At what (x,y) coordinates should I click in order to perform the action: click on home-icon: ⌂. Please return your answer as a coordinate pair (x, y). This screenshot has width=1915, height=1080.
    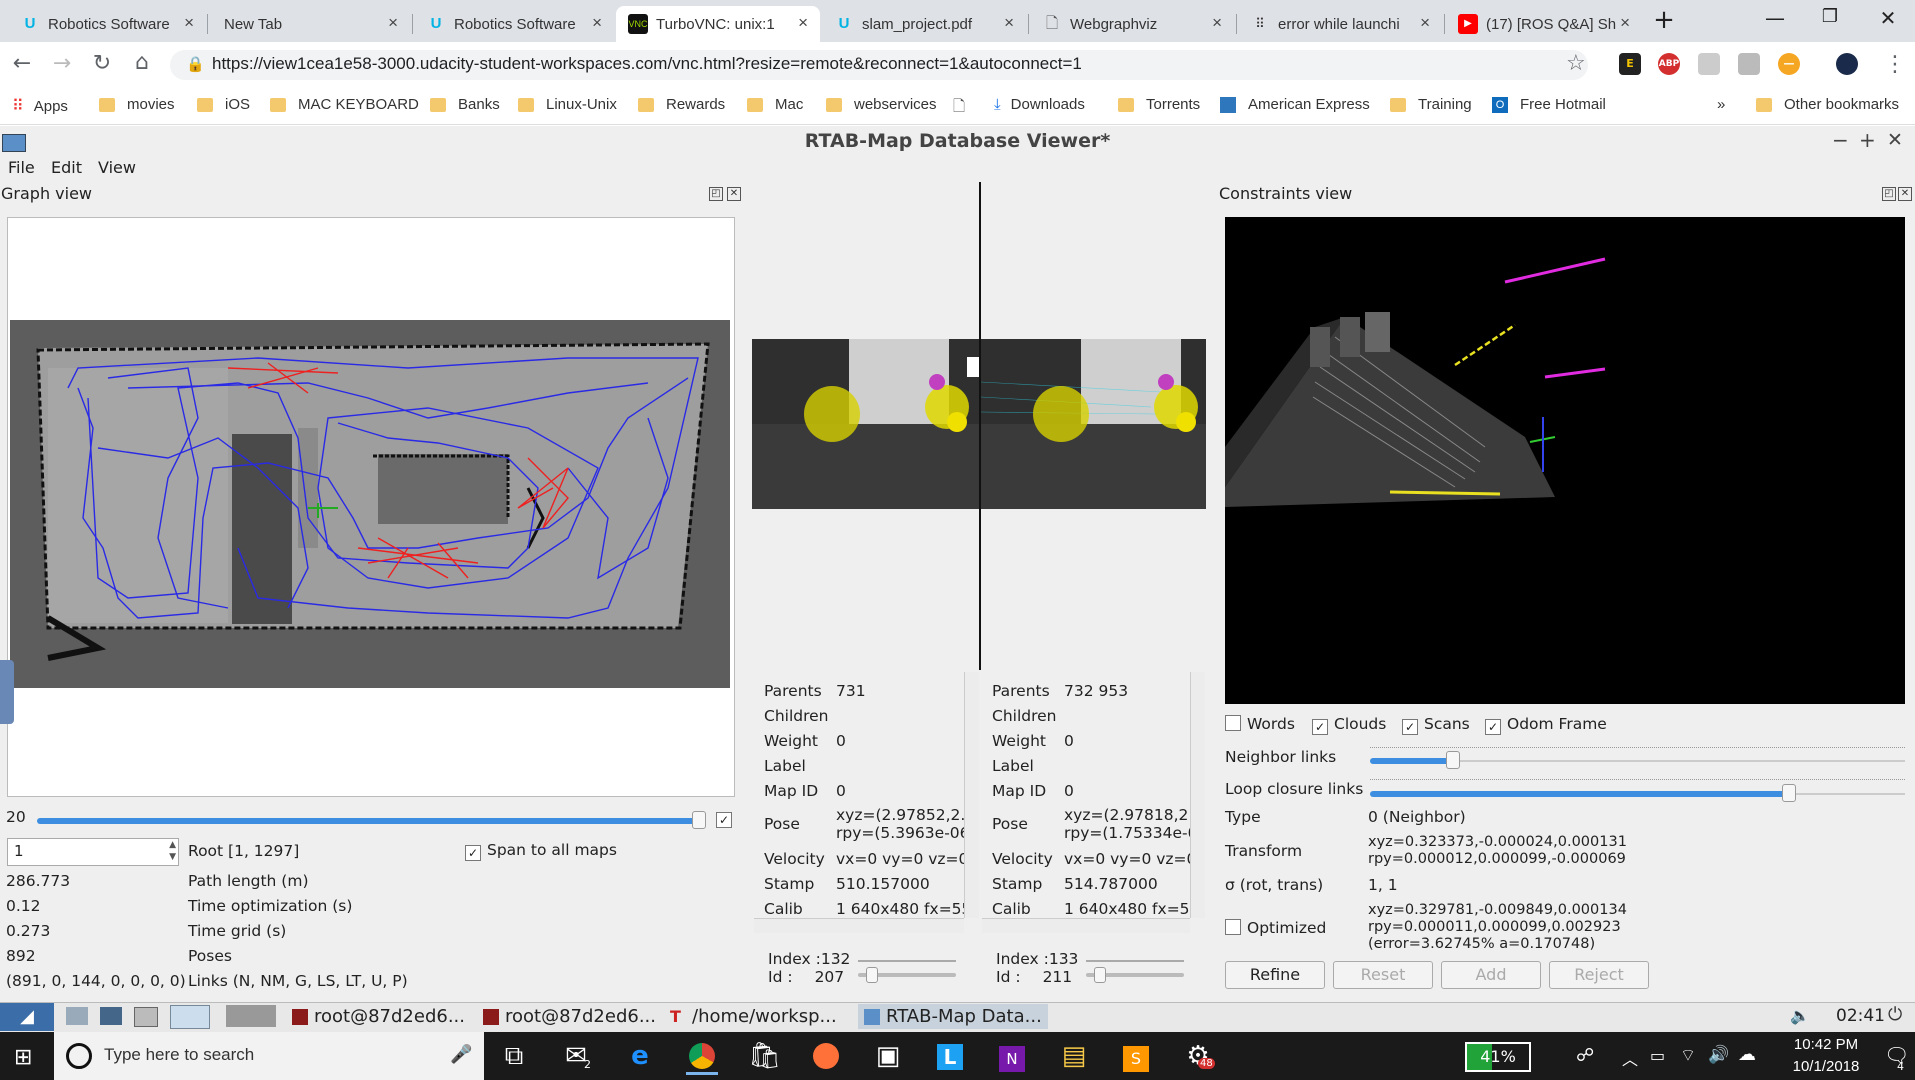
    Looking at the image, I should click on (142, 62).